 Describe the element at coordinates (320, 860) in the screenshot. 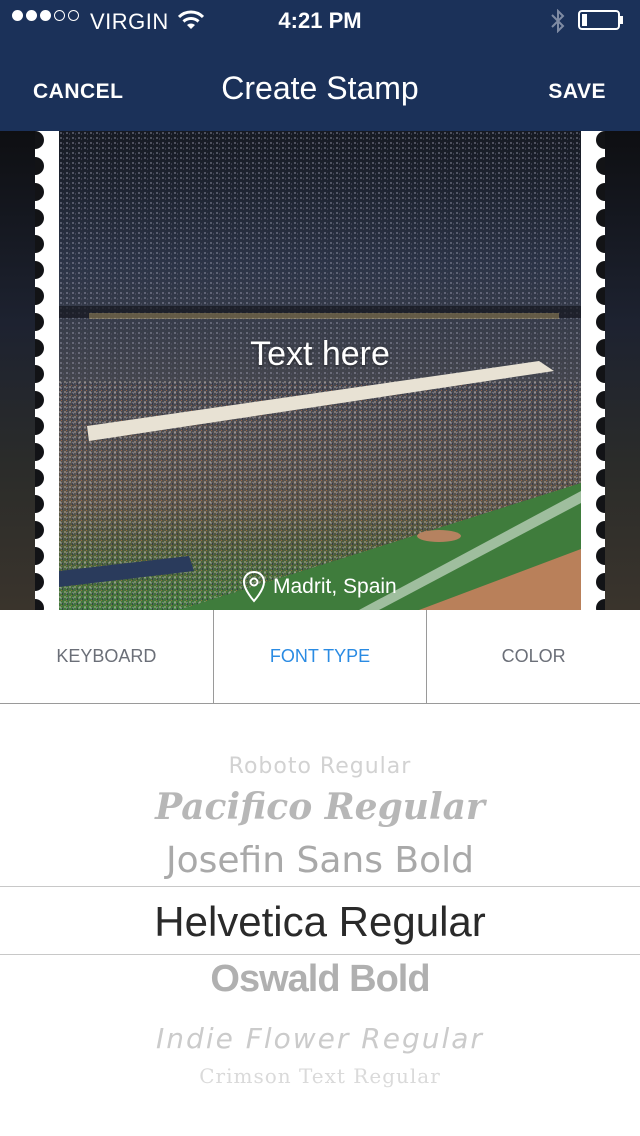

I see `font-option: Josefin Sans Bold` at that location.